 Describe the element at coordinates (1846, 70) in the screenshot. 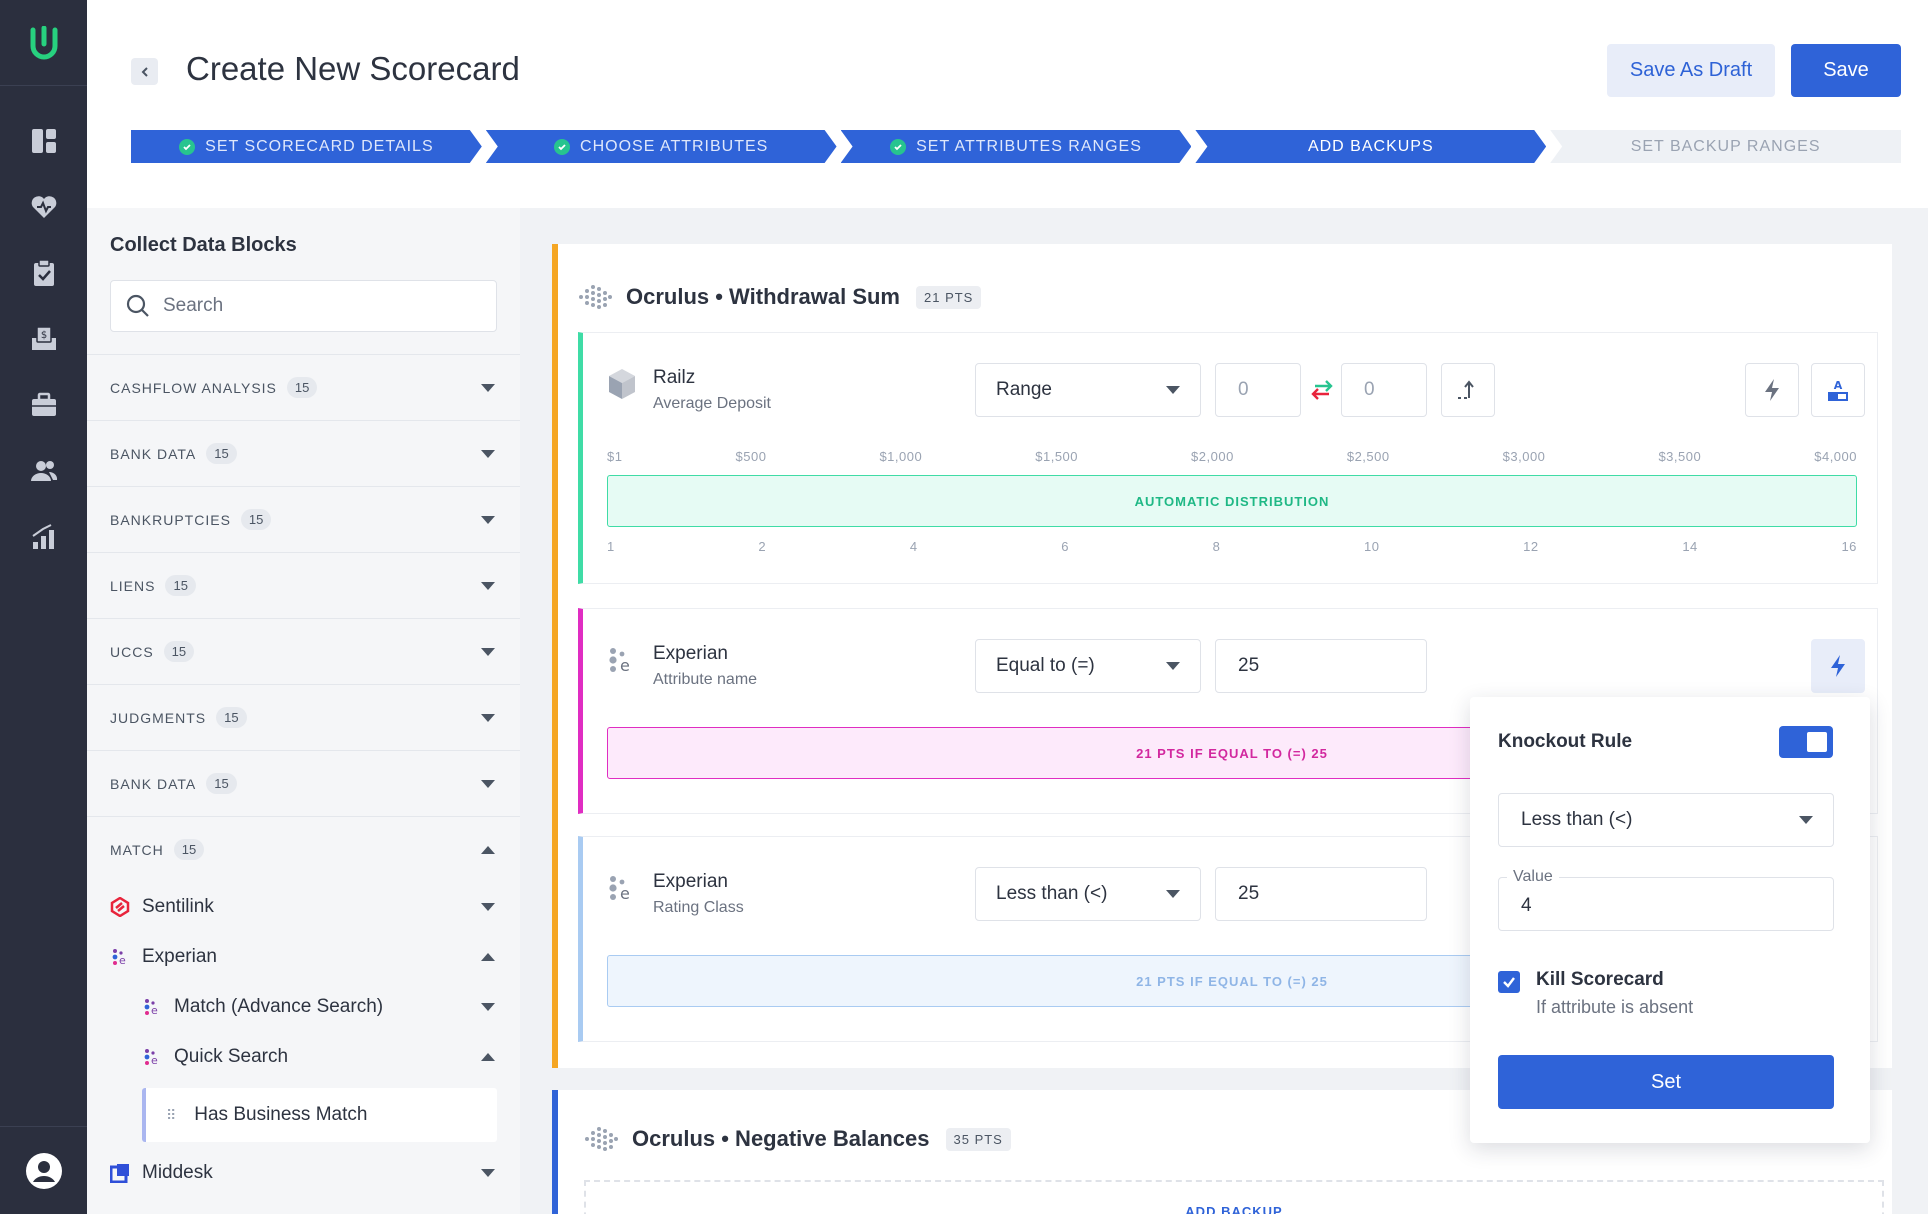

I see `save-button: Save` at that location.